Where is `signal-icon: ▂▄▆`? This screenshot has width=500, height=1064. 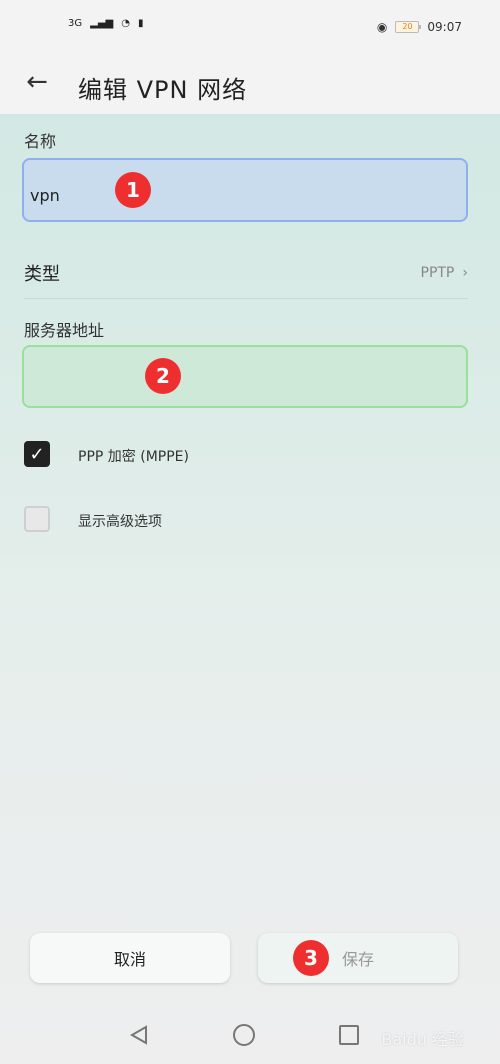 signal-icon: ▂▄▆ is located at coordinates (102, 23).